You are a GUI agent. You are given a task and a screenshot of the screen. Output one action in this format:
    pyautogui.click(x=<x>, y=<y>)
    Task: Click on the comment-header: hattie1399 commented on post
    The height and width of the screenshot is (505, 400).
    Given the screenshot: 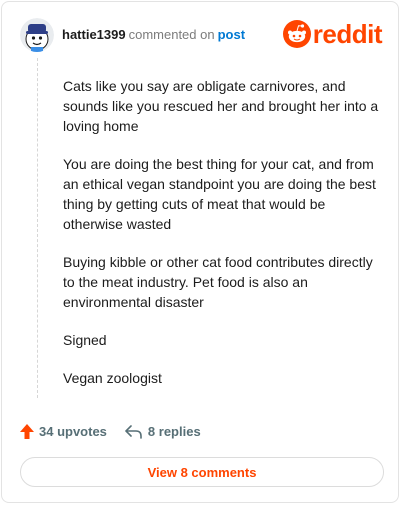 What is the action you would take?
    pyautogui.click(x=132, y=35)
    